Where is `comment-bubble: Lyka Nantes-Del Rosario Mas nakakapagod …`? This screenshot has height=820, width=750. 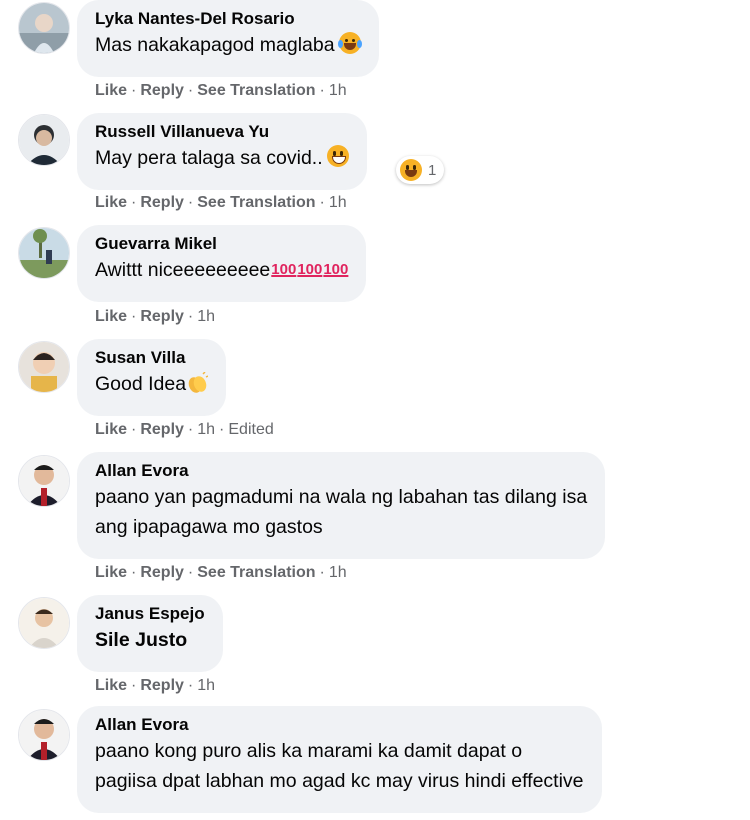 comment-bubble: Lyka Nantes-Del Rosario Mas nakakapagod … is located at coordinates (228, 38).